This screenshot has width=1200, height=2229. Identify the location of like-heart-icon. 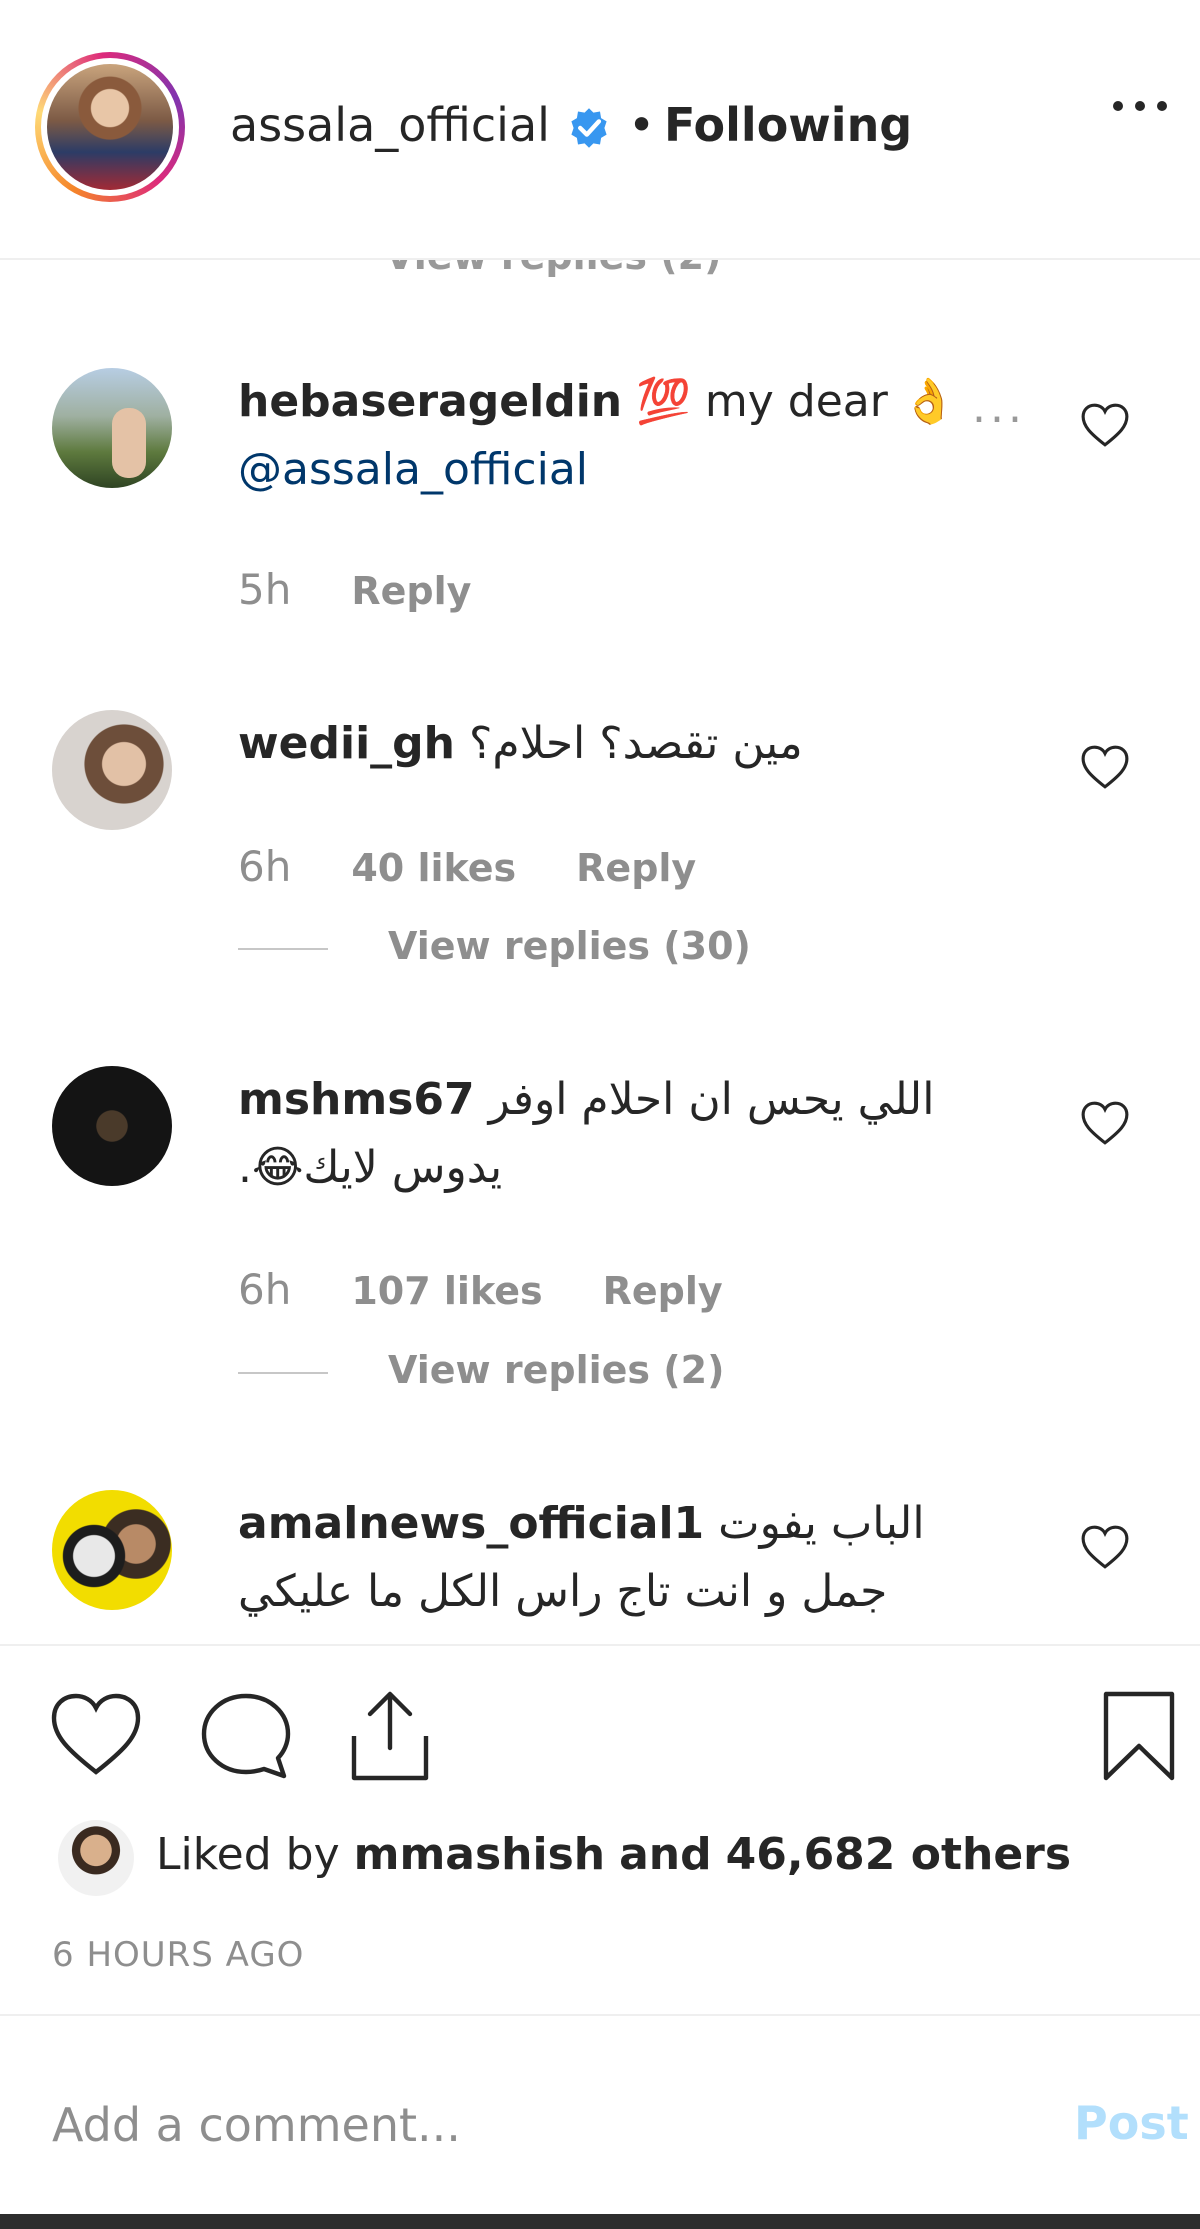
(96, 1734).